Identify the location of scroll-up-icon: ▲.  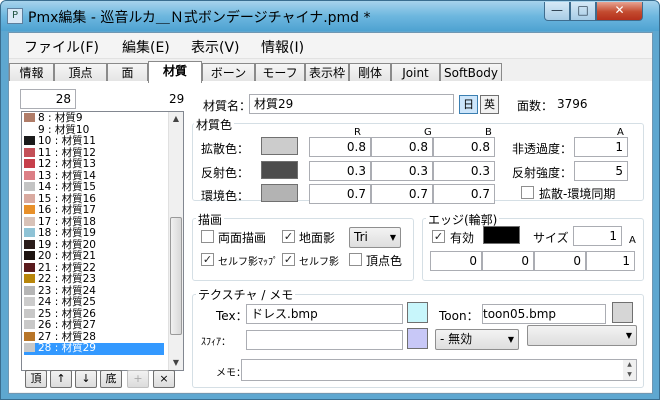
(176, 119).